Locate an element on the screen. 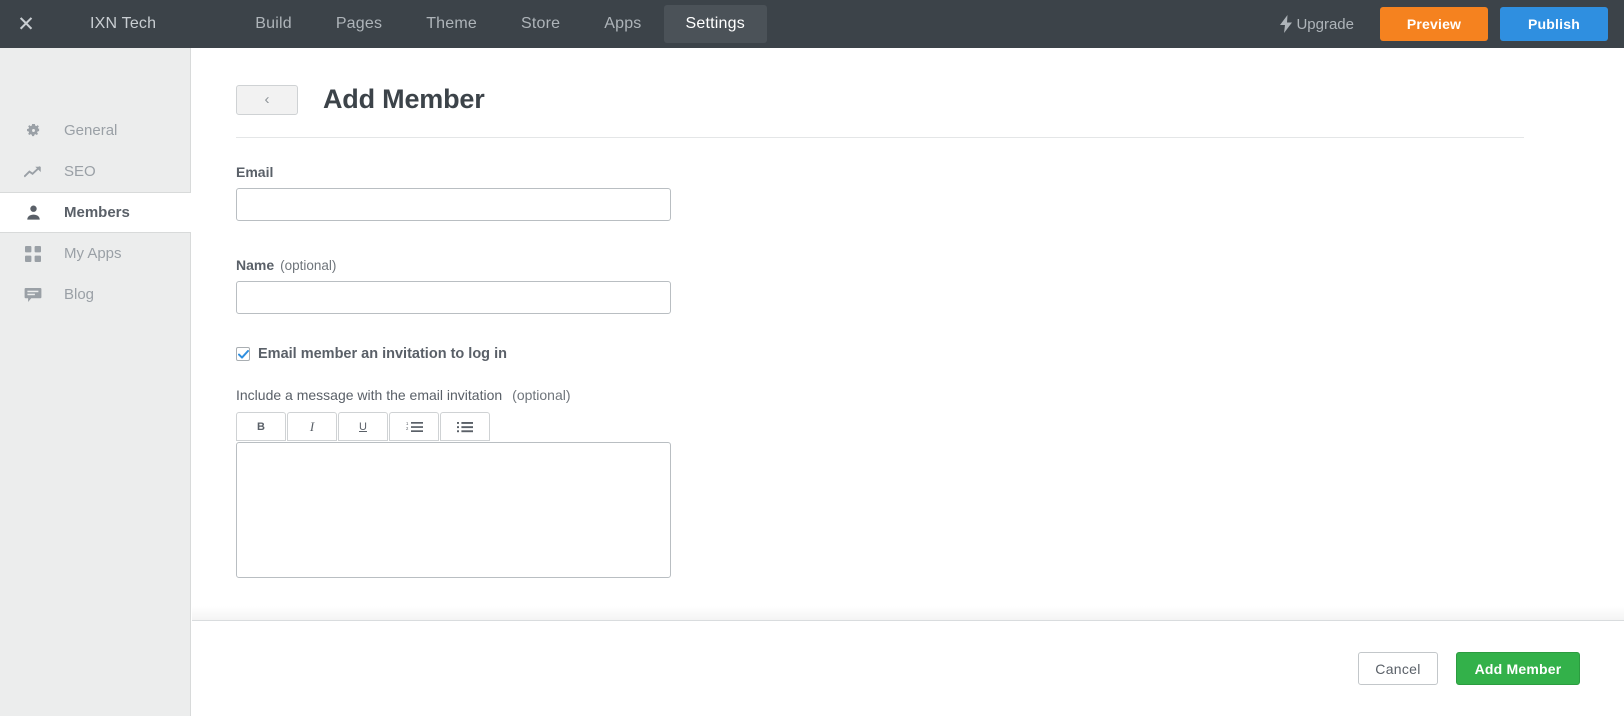 The width and height of the screenshot is (1624, 716). nav-item-settings: Settings is located at coordinates (715, 24).